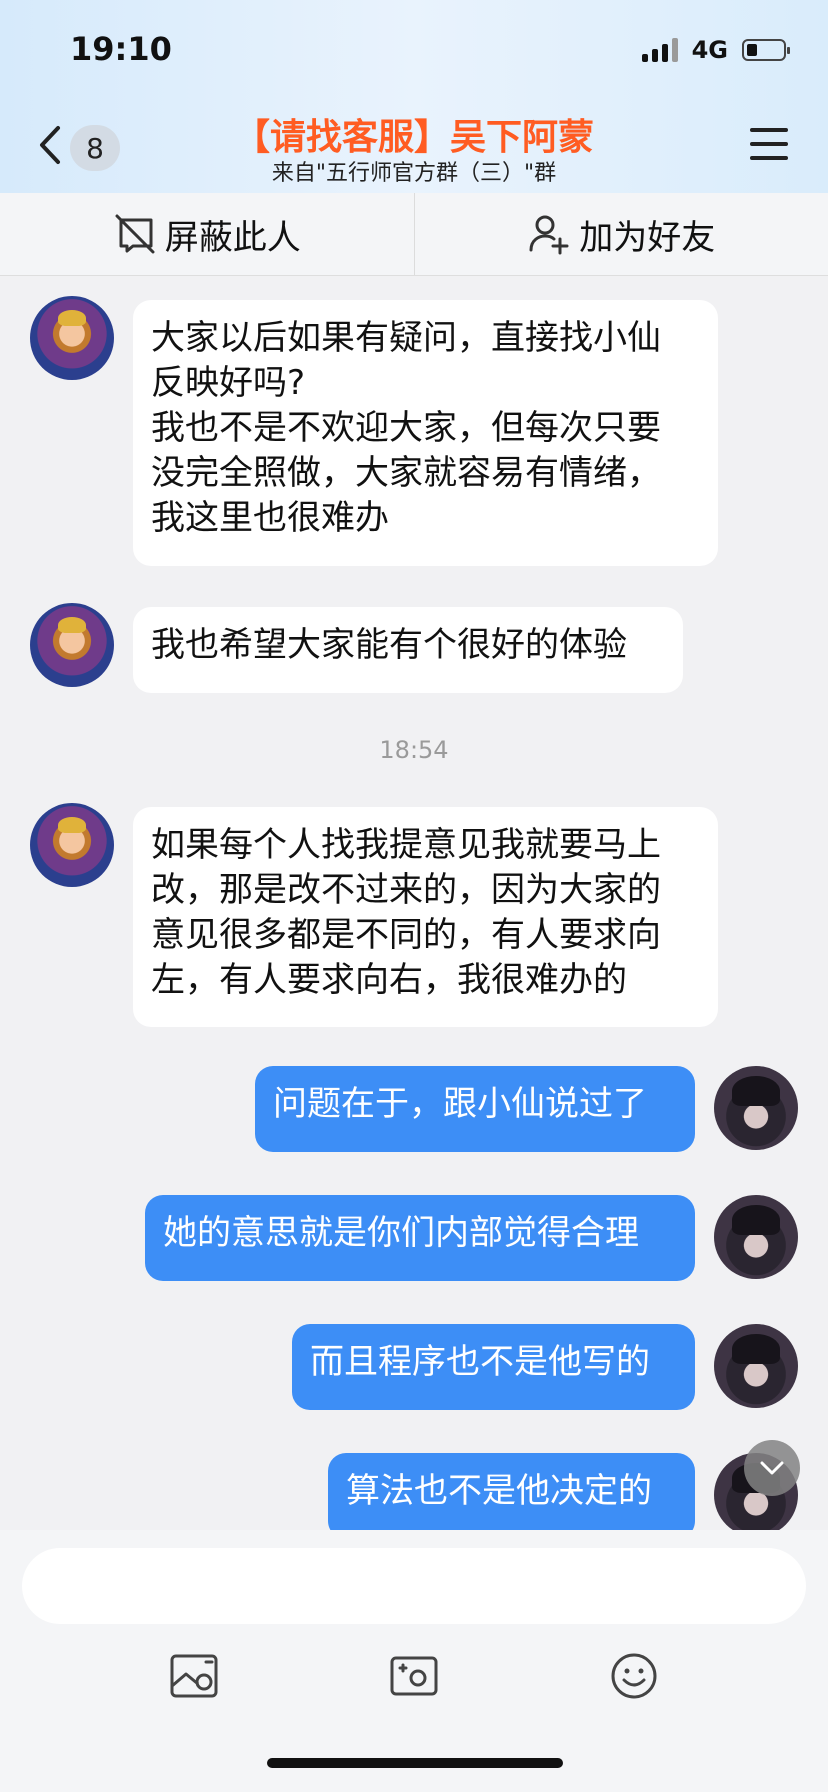 This screenshot has height=1792, width=828. Describe the element at coordinates (415, 1763) in the screenshot. I see `home-indicator` at that location.